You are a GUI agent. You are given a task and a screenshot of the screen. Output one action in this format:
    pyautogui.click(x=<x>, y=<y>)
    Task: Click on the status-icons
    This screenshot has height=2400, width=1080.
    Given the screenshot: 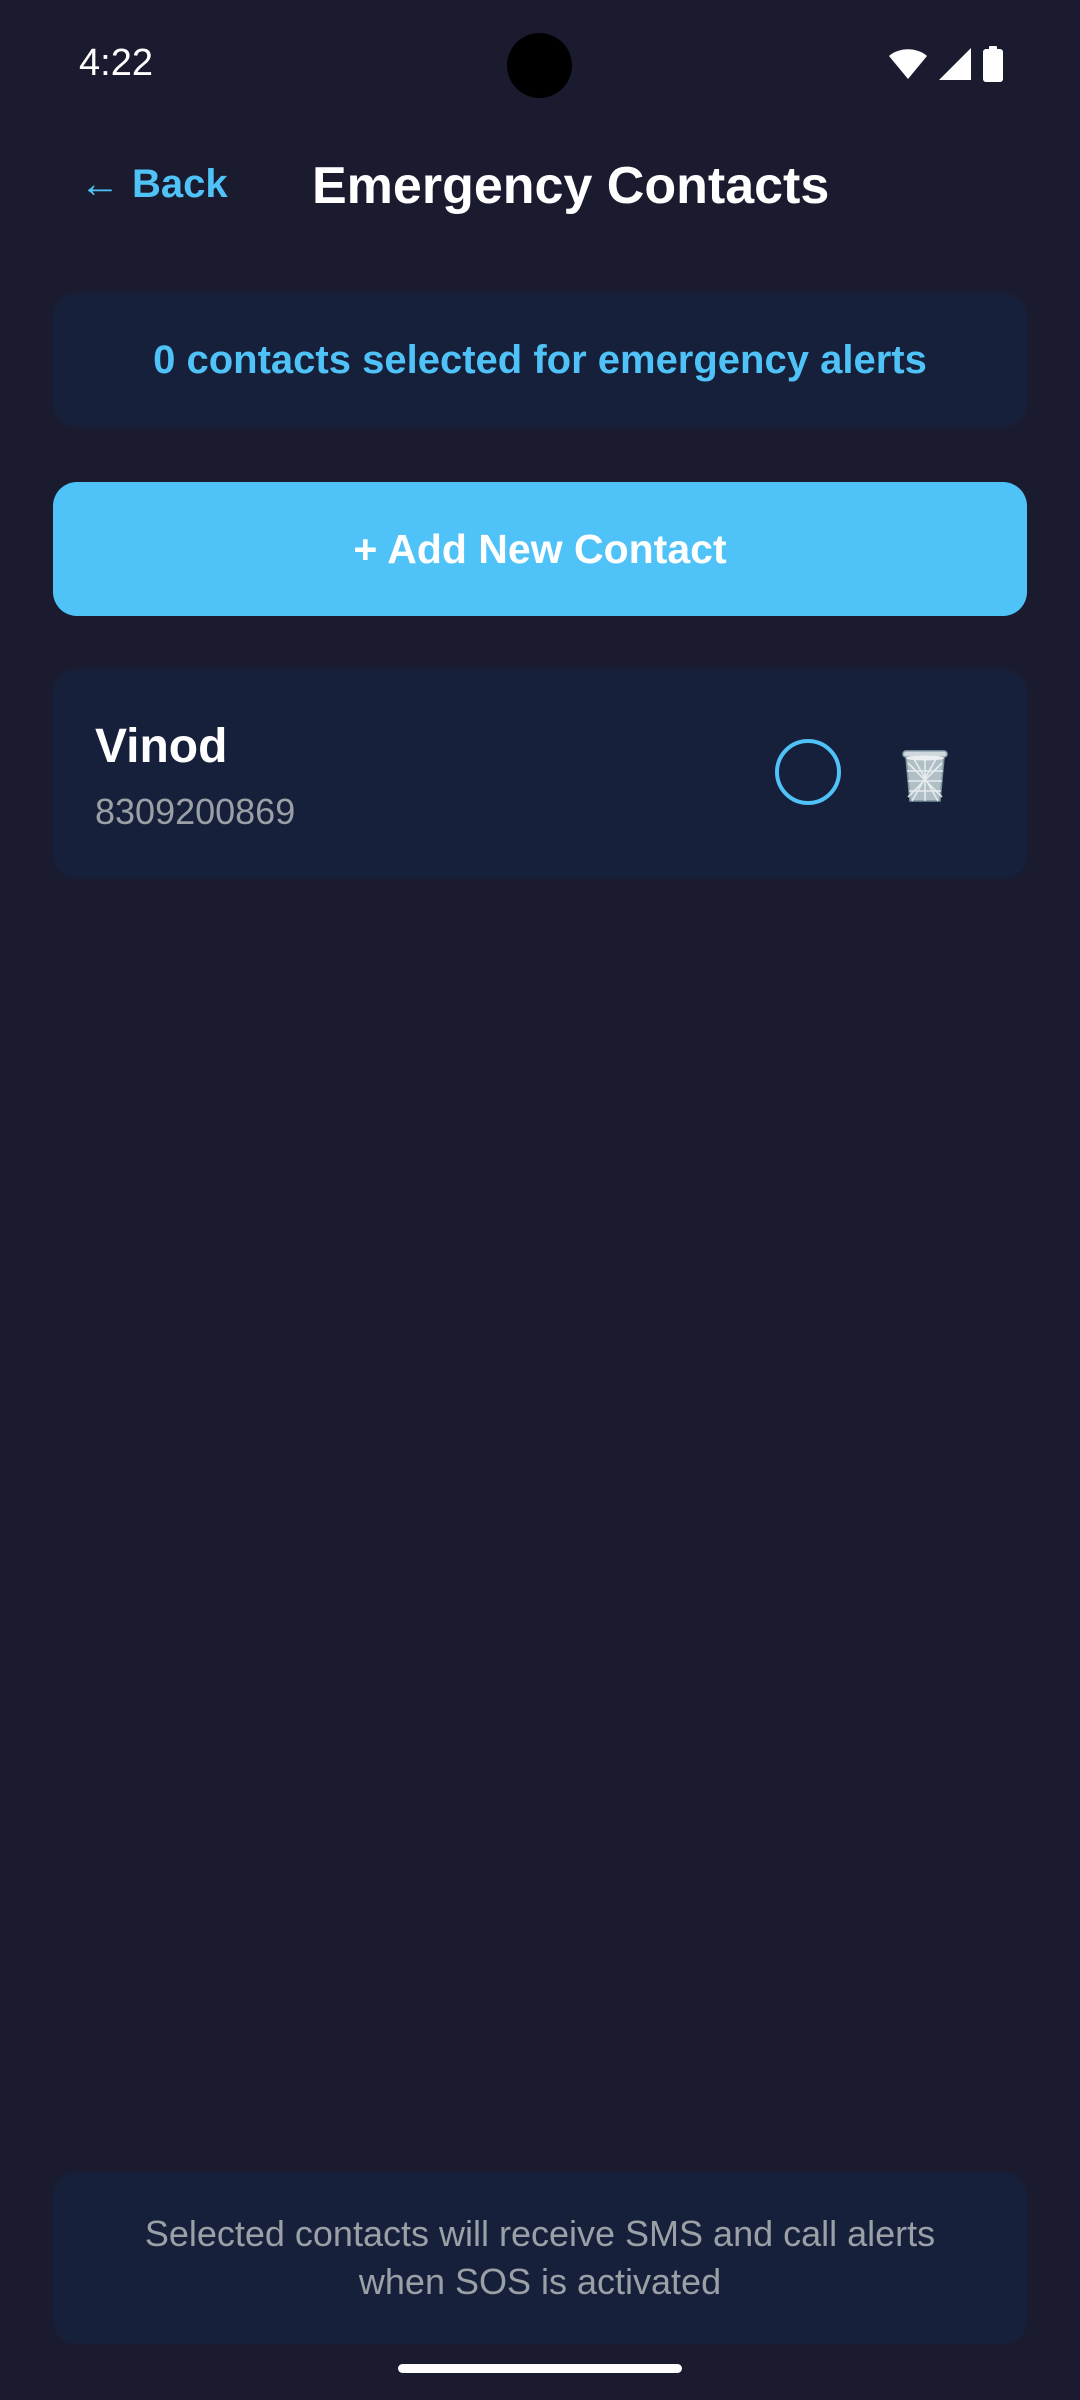 What is the action you would take?
    pyautogui.click(x=946, y=64)
    